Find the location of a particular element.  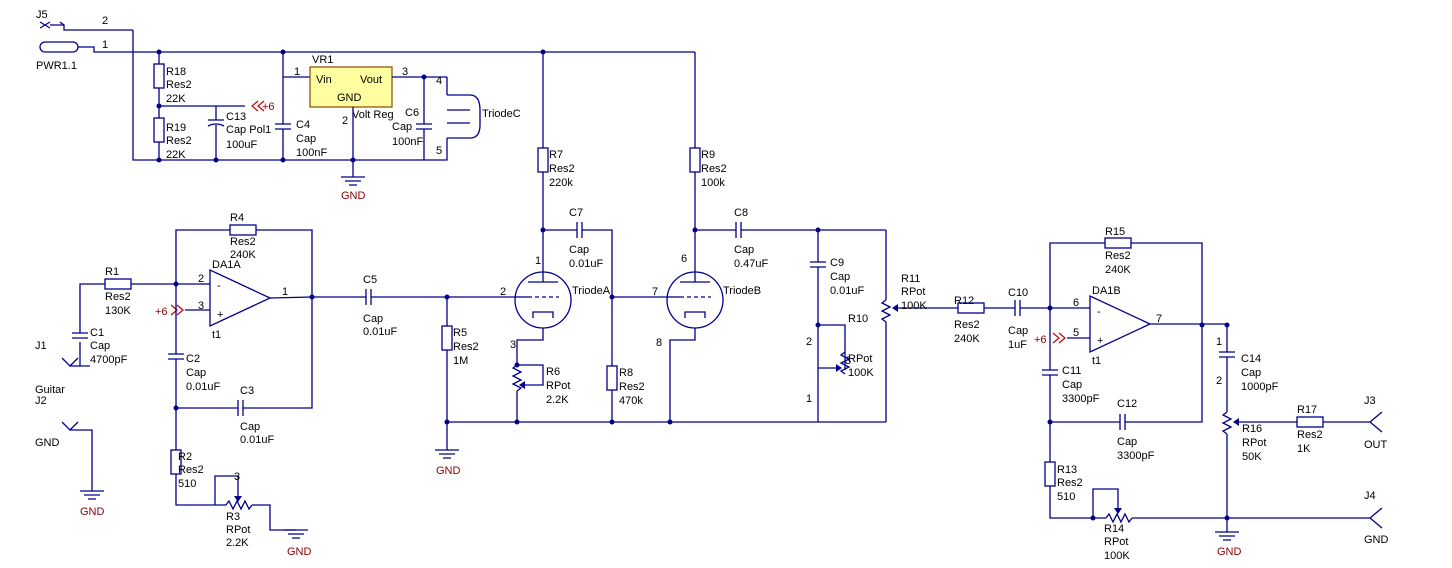

c3-value: 0.01uF is located at coordinates (257, 440).